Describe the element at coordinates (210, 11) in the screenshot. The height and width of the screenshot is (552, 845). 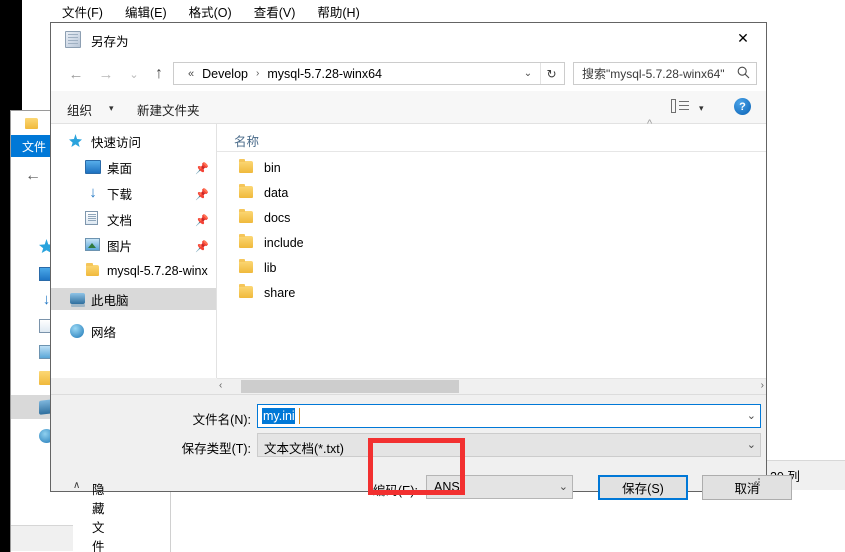
I see `menu-item-format: 格式(O)` at that location.